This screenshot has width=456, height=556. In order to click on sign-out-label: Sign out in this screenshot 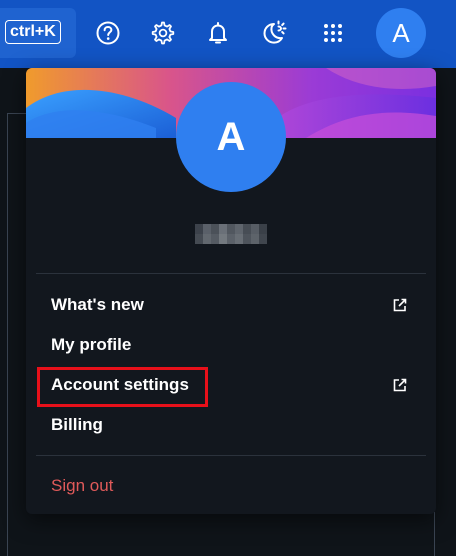, I will do `click(82, 485)`.